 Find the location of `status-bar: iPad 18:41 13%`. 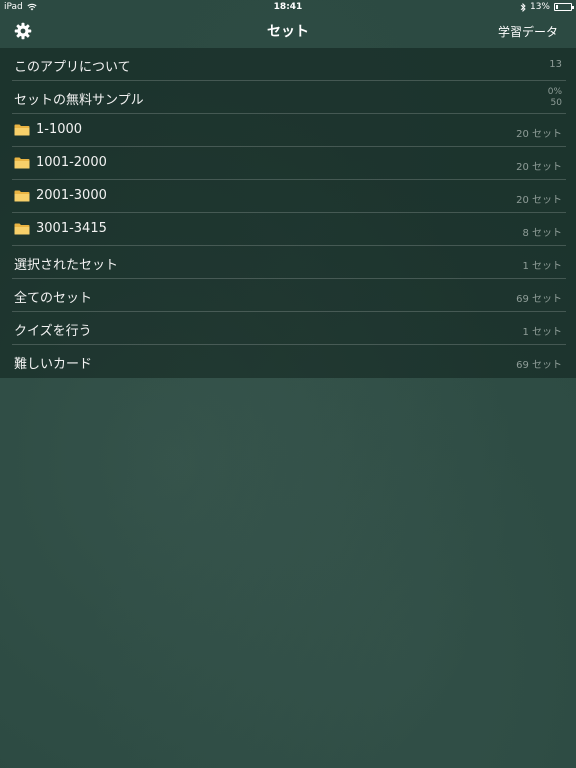

status-bar: iPad 18:41 13% is located at coordinates (288, 8).